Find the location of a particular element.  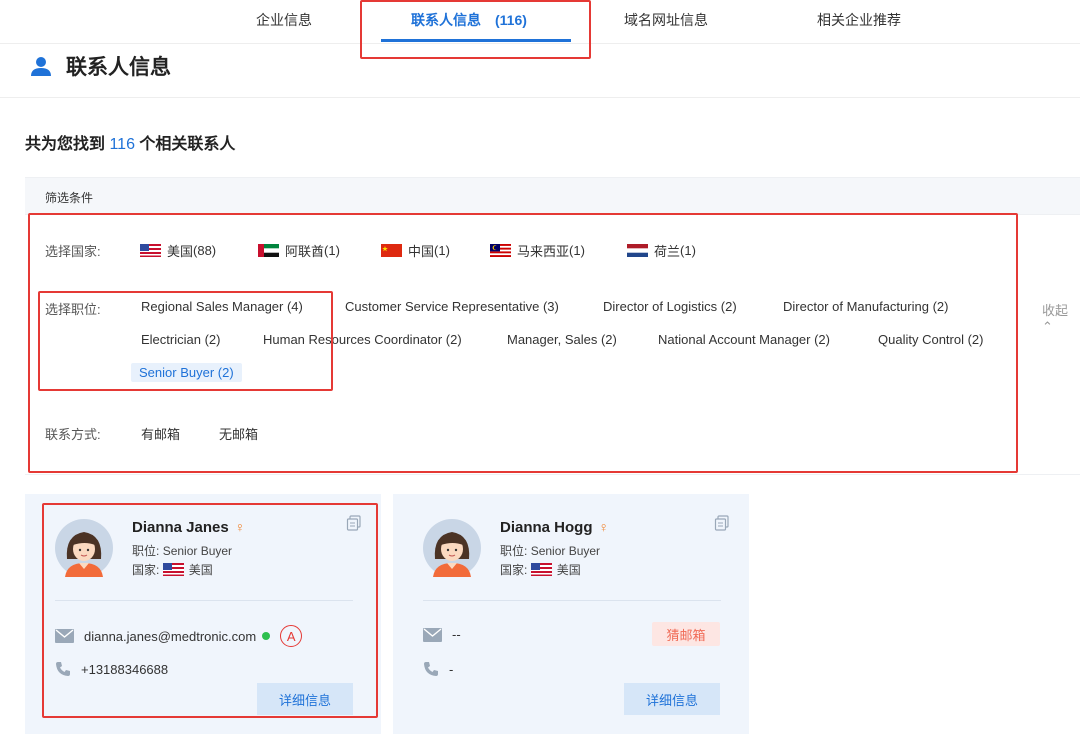

result-summary: 共为您找到 116 个相关联系人 is located at coordinates (130, 142).